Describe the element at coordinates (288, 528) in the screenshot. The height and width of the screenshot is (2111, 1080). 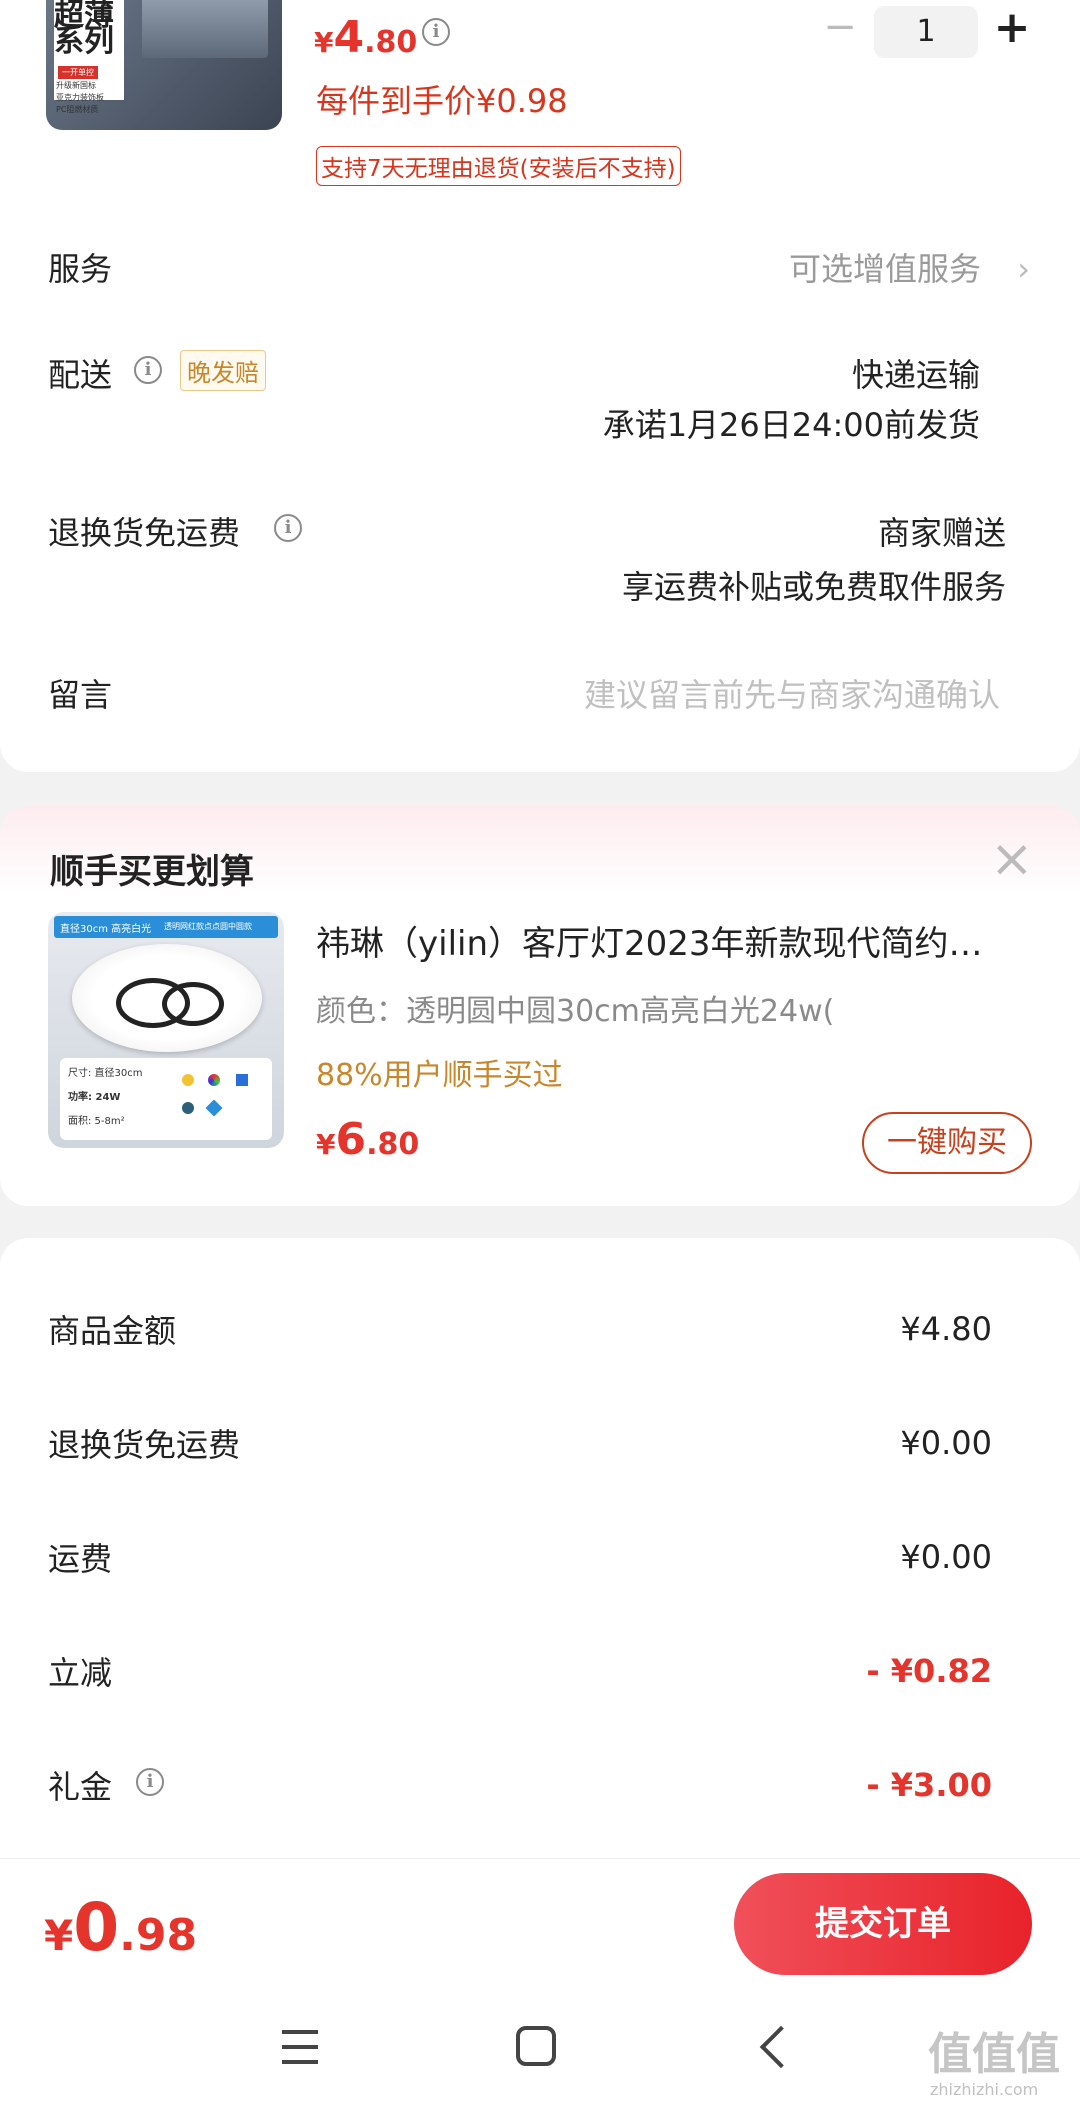
I see `return-info-icon: i` at that location.